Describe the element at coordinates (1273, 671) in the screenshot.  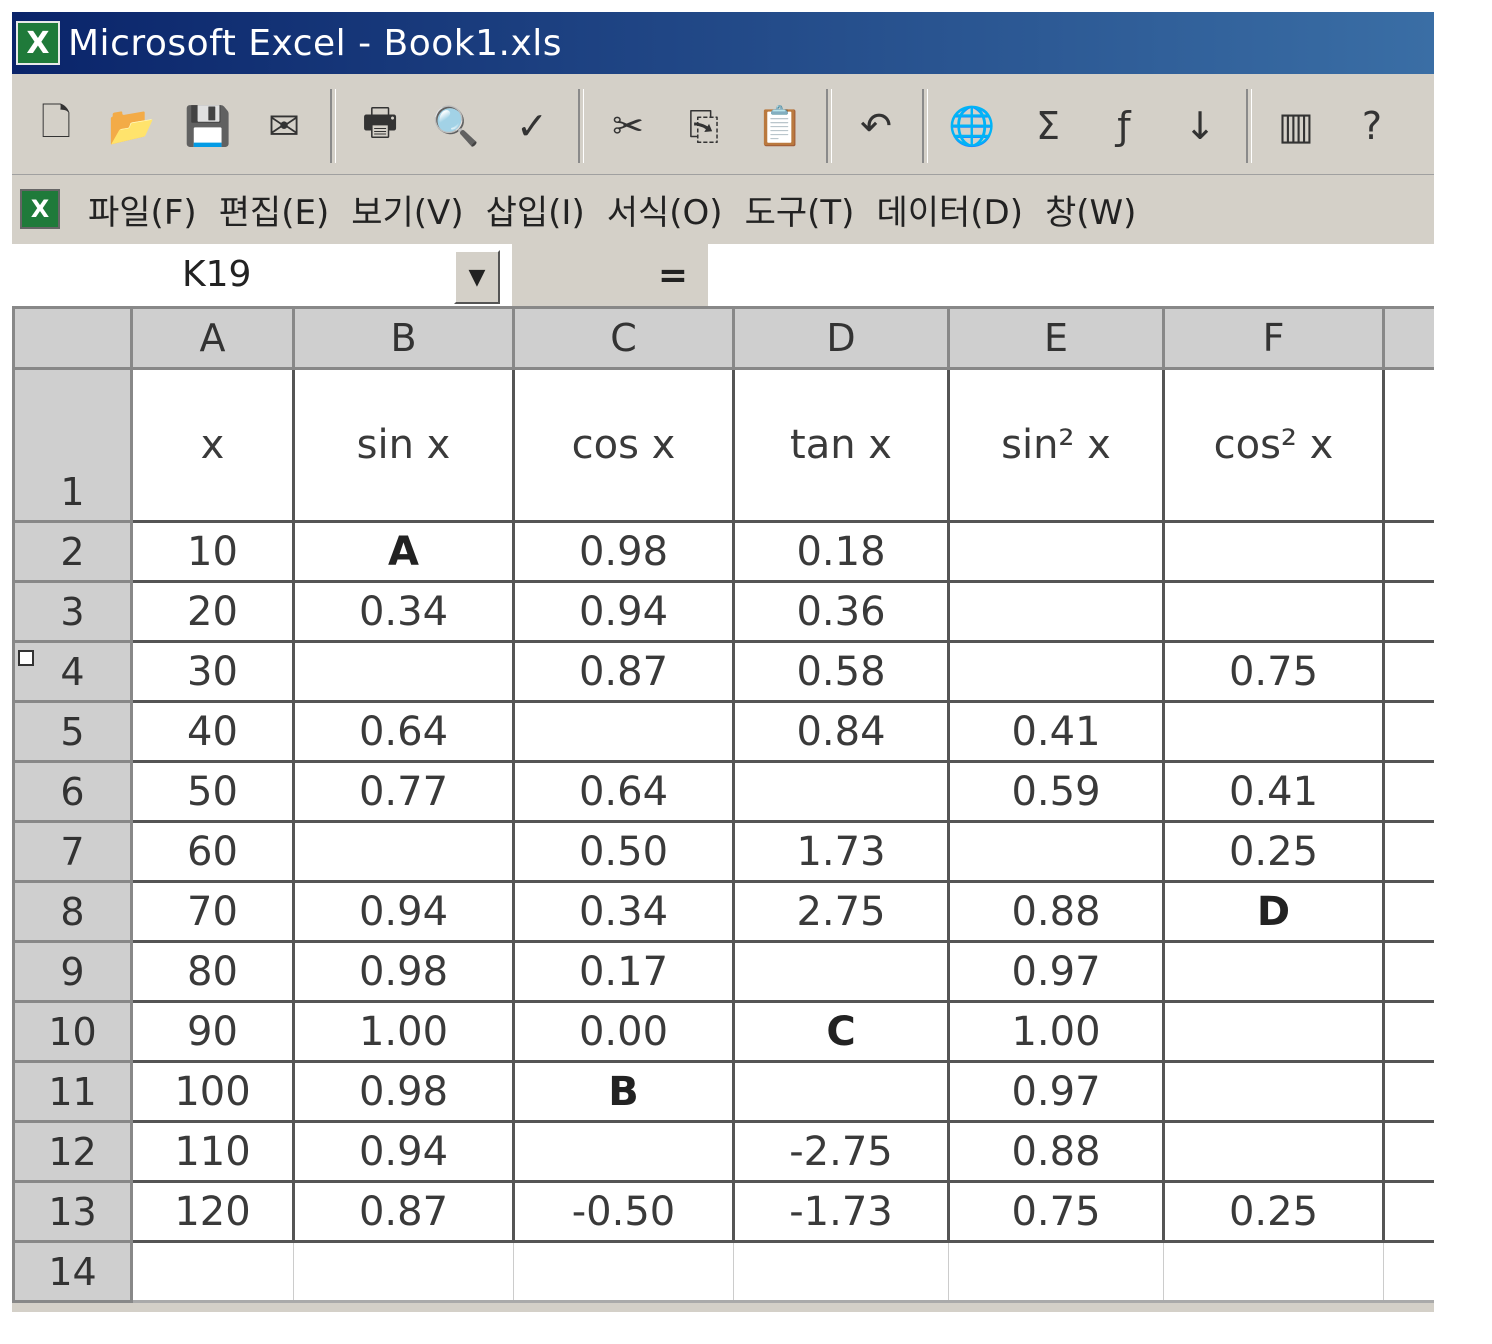
I see `cell-F4: 0.75` at that location.